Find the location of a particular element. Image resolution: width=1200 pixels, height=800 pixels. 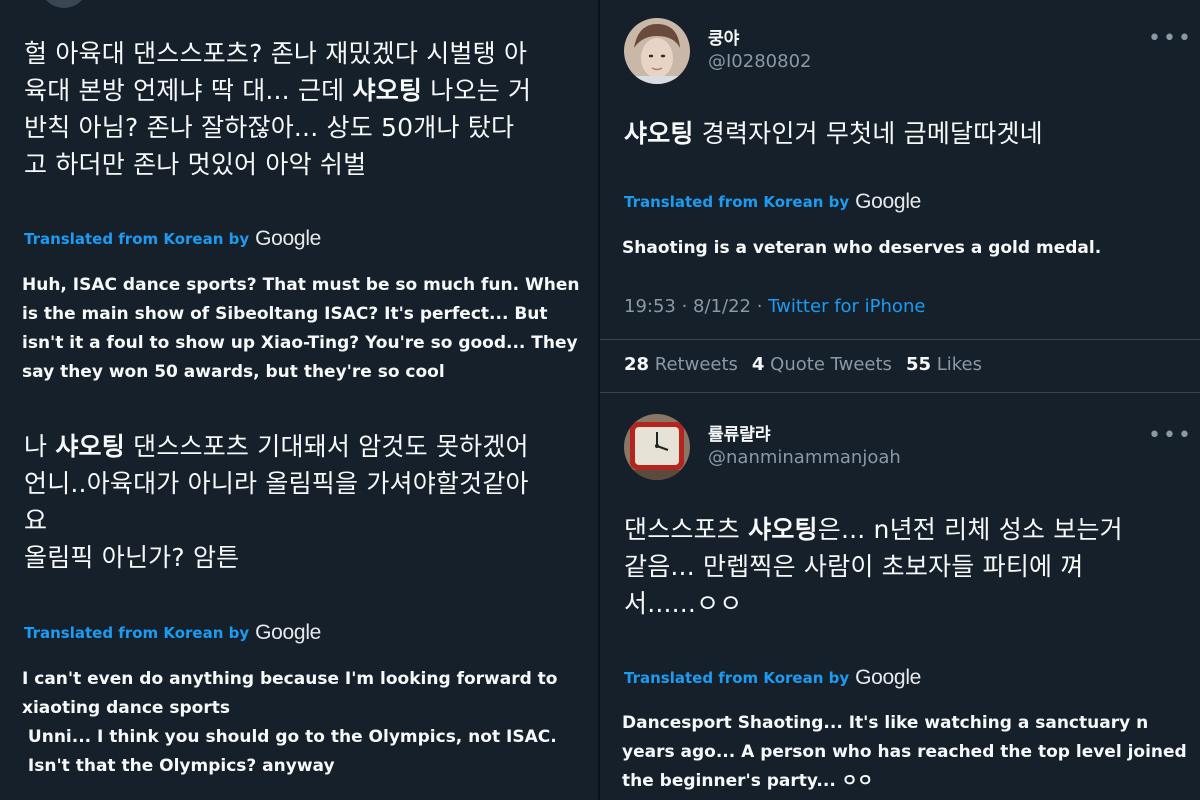

text-line: 반칙 아님? 존나 잘하잖아... 상도 50개나 탔다 is located at coordinates (269, 127).